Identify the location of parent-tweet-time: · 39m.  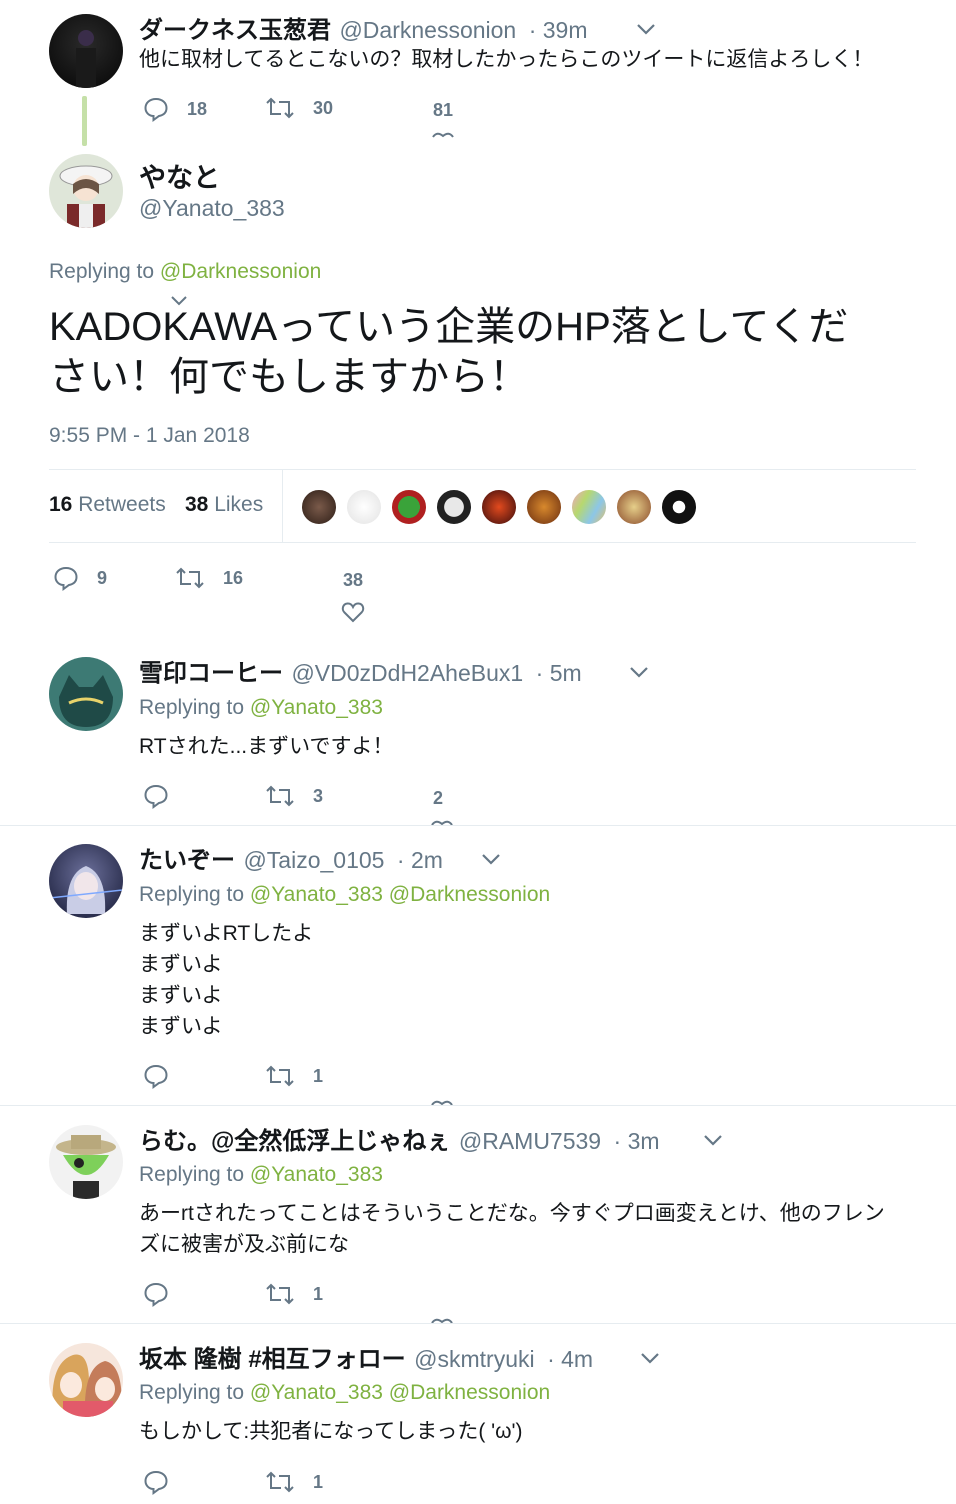
(558, 30).